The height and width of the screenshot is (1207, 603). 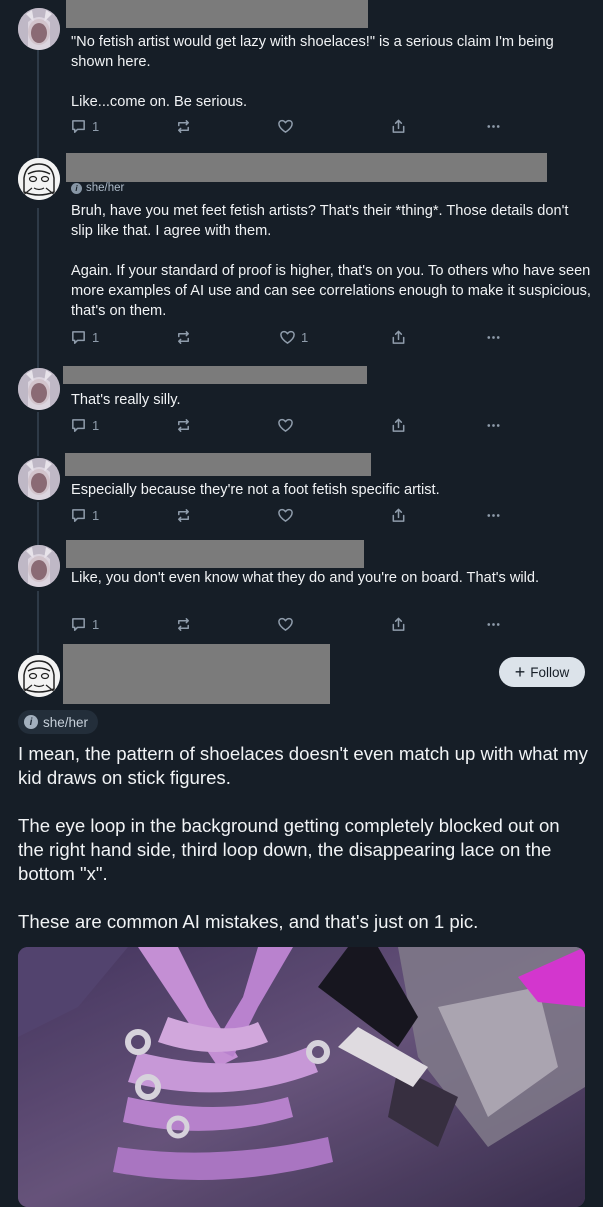 I want to click on post-actions: 1 1, so click(x=290, y=339).